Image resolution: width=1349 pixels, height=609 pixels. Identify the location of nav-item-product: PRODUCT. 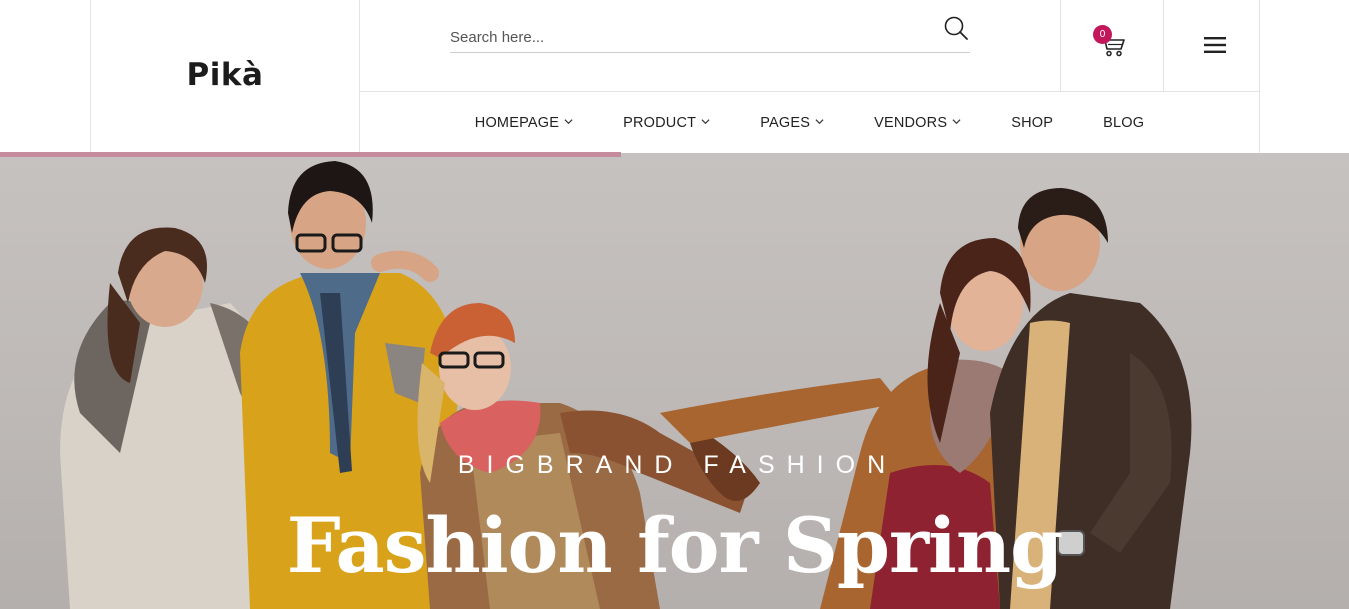
(666, 123).